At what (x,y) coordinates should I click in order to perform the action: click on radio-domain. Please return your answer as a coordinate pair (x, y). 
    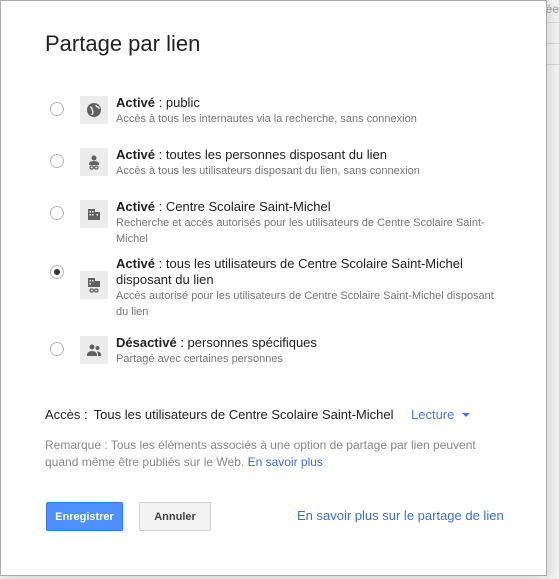
    Looking at the image, I should click on (57, 213).